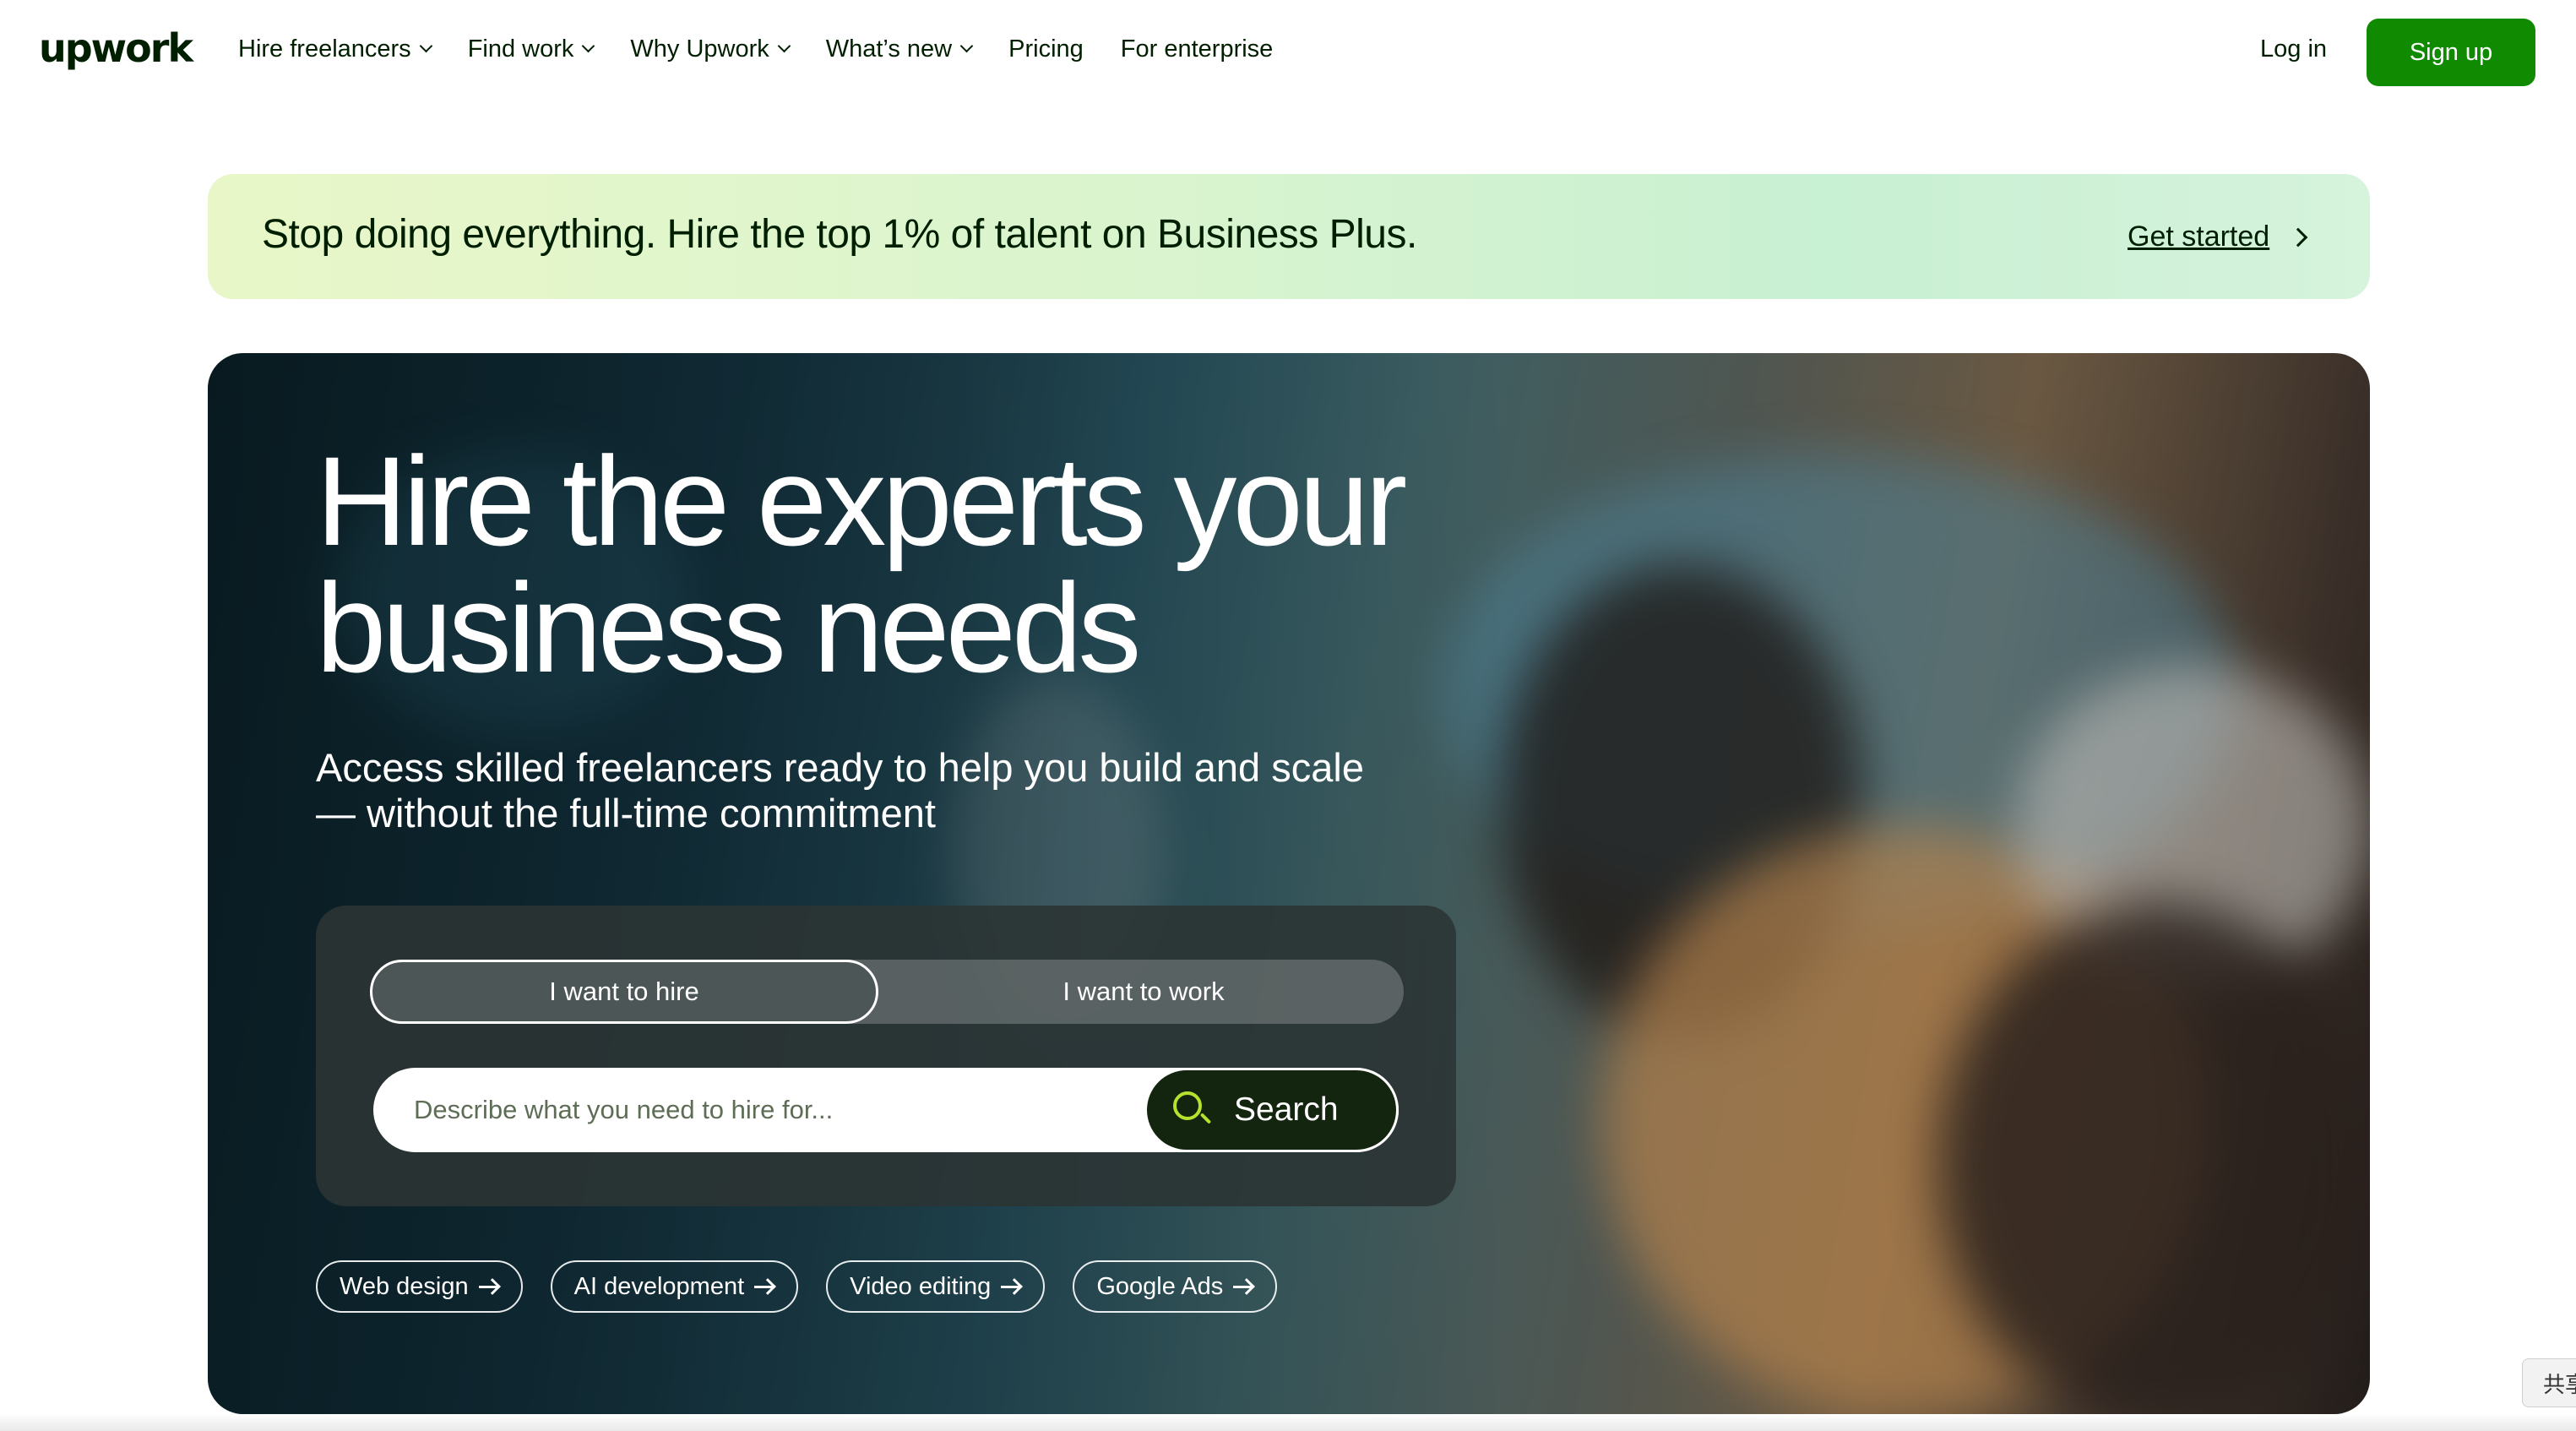 This screenshot has width=2576, height=1431. What do you see at coordinates (1192, 1110) in the screenshot?
I see `search-icon` at bounding box center [1192, 1110].